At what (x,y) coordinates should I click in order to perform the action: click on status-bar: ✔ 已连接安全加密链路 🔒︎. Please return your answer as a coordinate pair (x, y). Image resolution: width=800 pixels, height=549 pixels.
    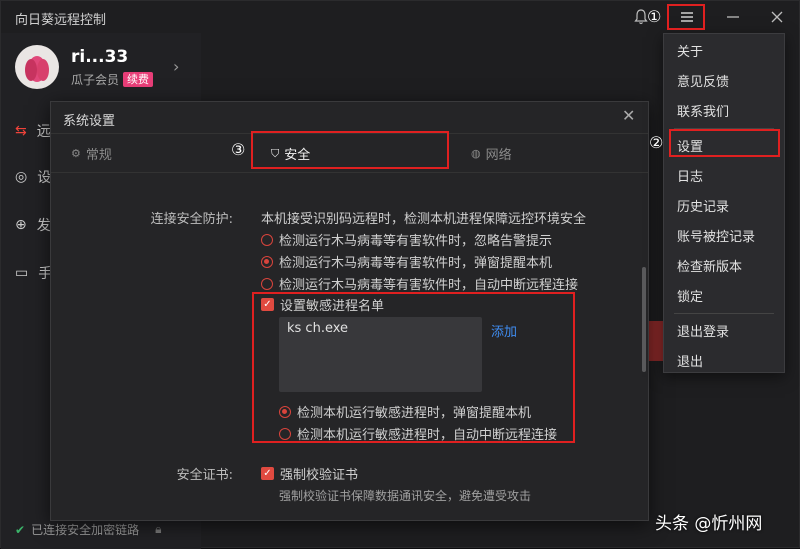
    Looking at the image, I should click on (88, 529).